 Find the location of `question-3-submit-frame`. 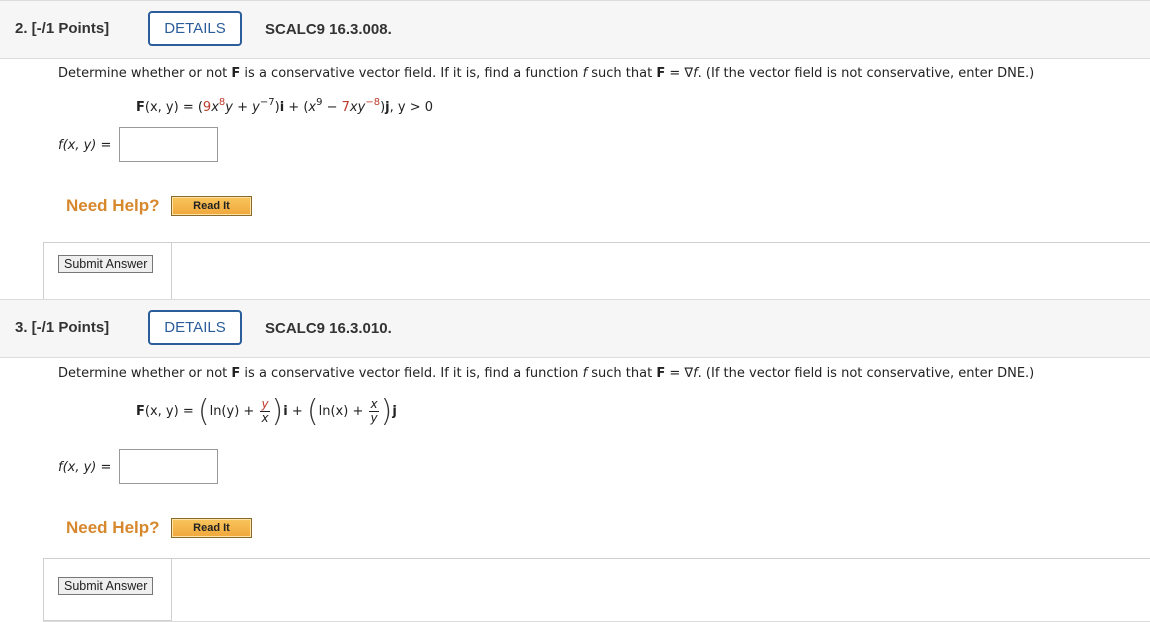

question-3-submit-frame is located at coordinates (596, 589).